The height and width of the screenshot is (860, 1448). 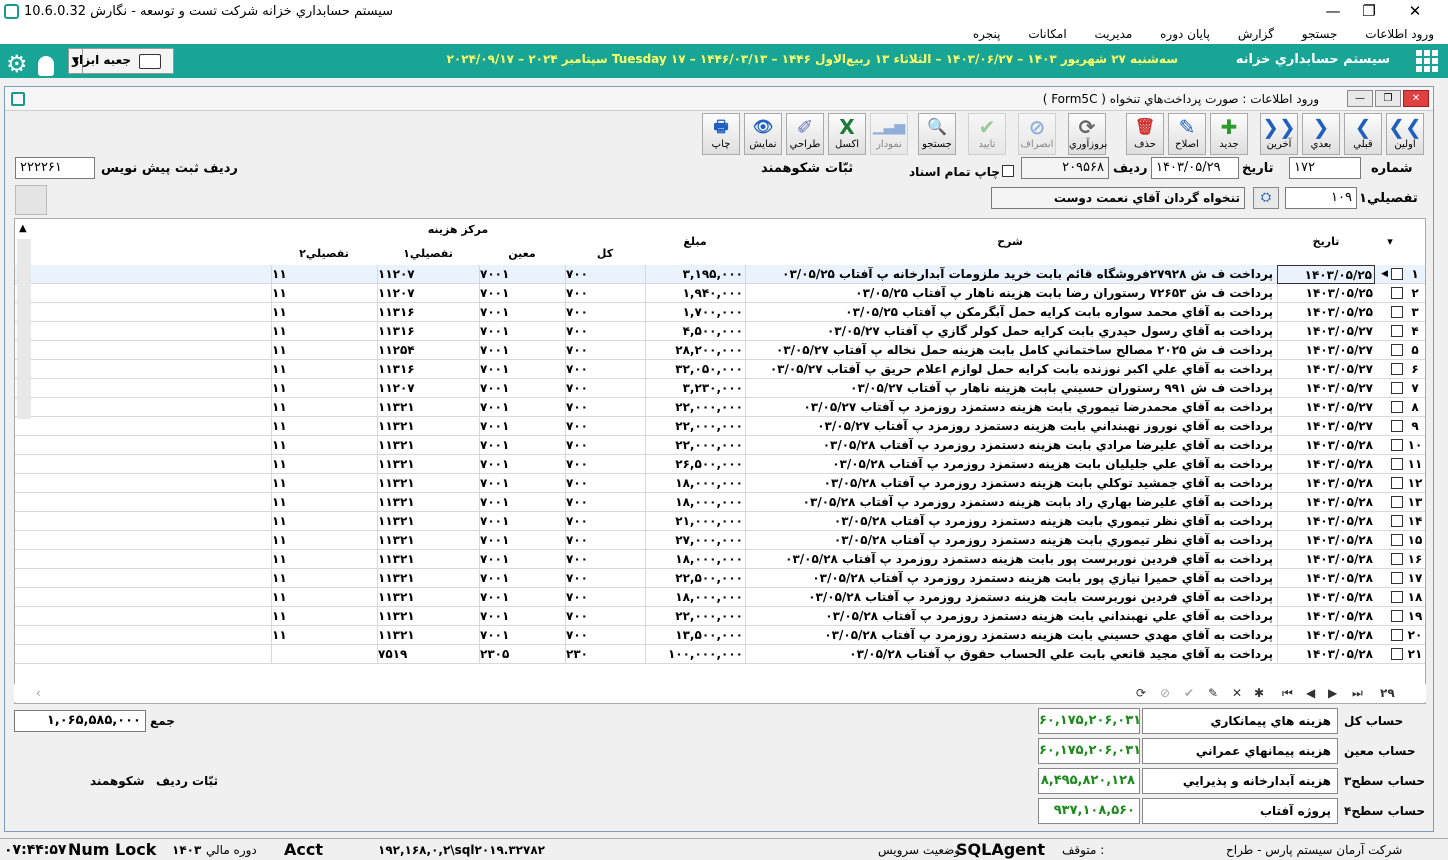 What do you see at coordinates (1320, 34) in the screenshot?
I see `menu-item-search: جستجو` at bounding box center [1320, 34].